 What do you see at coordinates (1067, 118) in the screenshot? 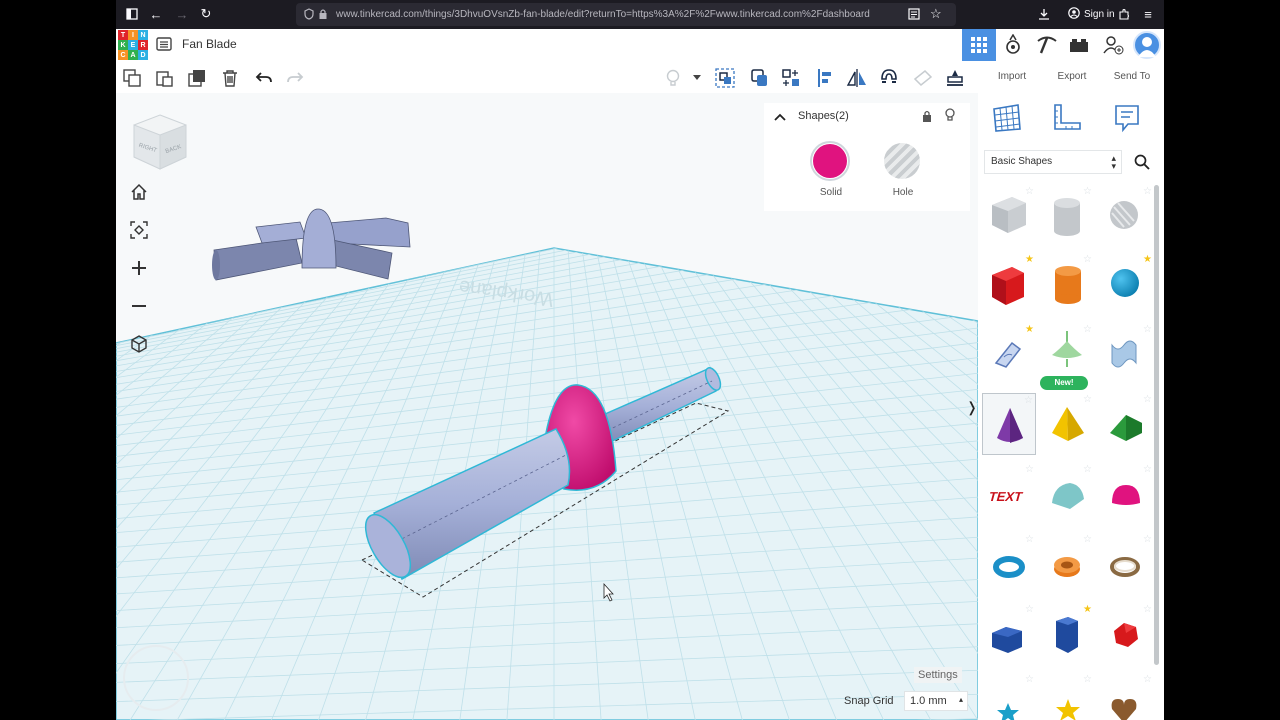
I see `ruler-tool-button` at bounding box center [1067, 118].